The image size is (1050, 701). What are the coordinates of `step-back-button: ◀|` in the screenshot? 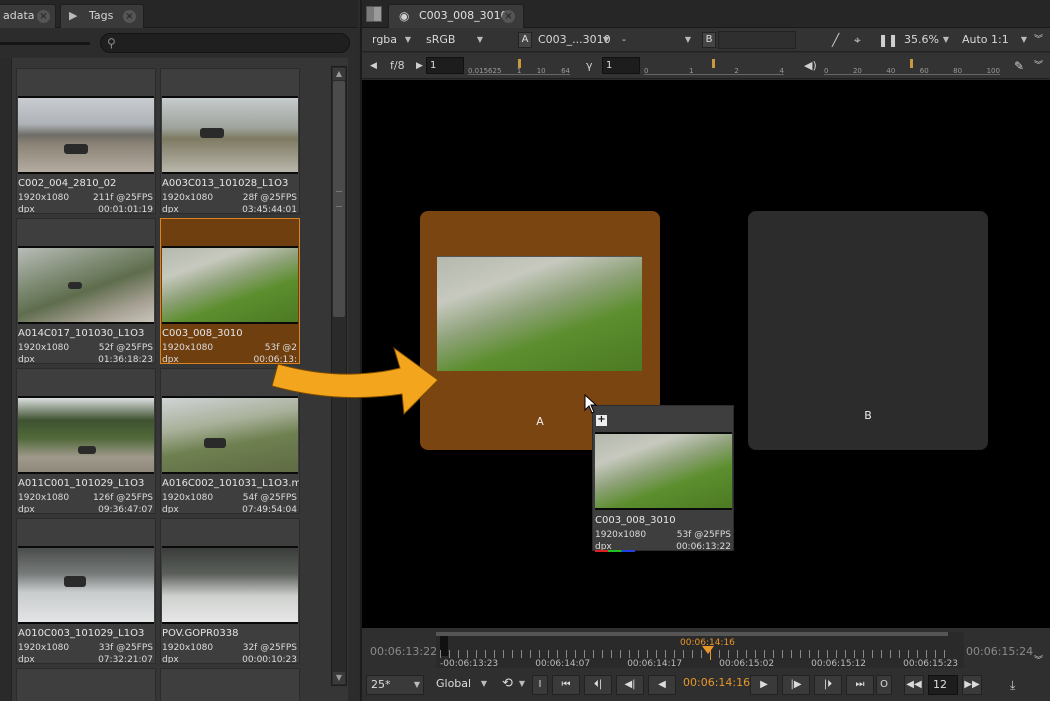 It's located at (630, 685).